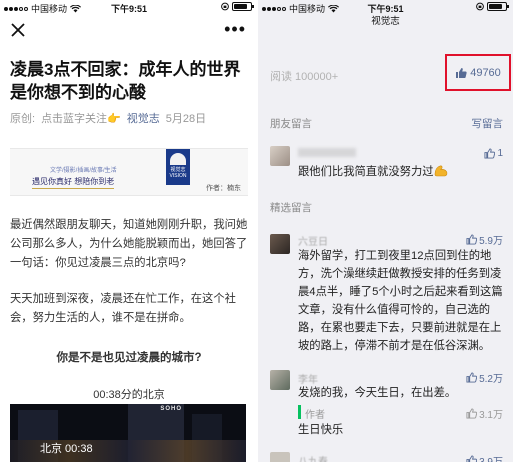  What do you see at coordinates (81, 118) in the screenshot?
I see `follow-link: 点击蓝字关注👉` at bounding box center [81, 118].